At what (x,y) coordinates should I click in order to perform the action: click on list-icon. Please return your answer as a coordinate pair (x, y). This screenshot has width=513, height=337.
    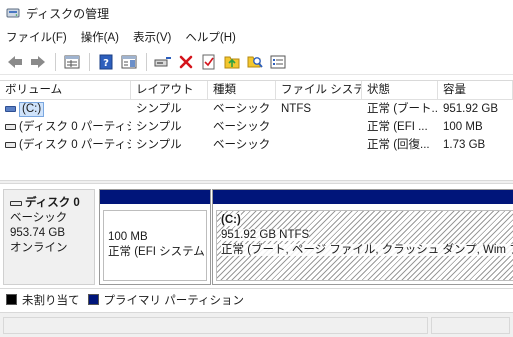
    Looking at the image, I should click on (278, 61).